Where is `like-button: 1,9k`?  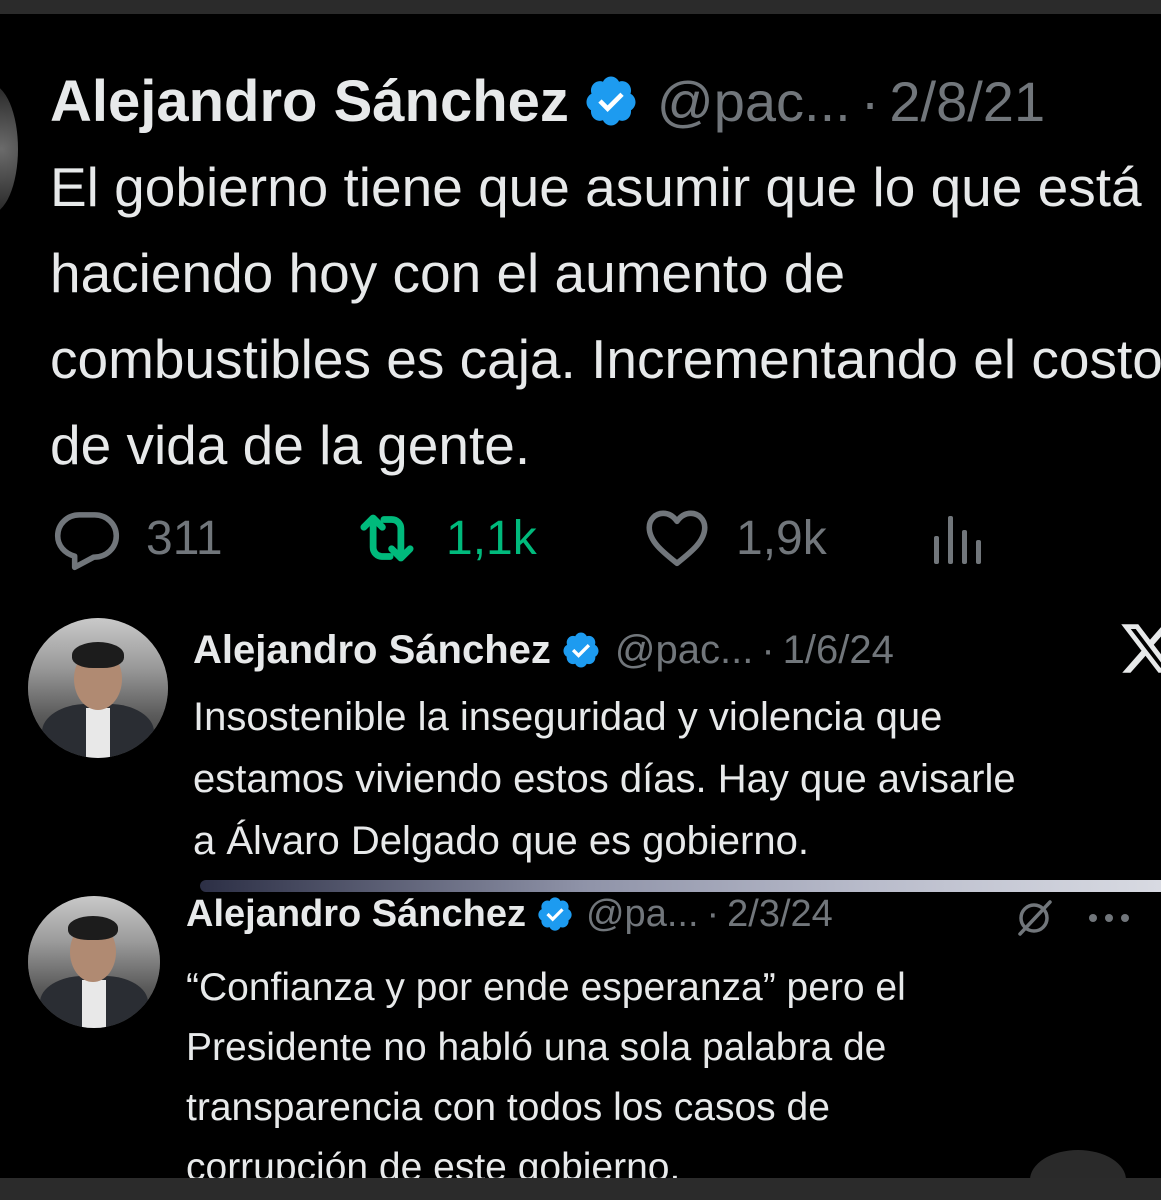 like-button: 1,9k is located at coordinates (785, 538).